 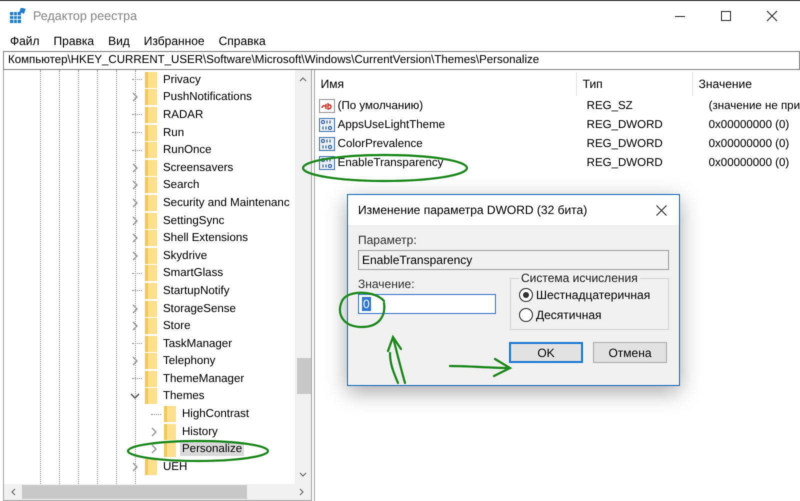 I want to click on tree-item: History, so click(x=200, y=431).